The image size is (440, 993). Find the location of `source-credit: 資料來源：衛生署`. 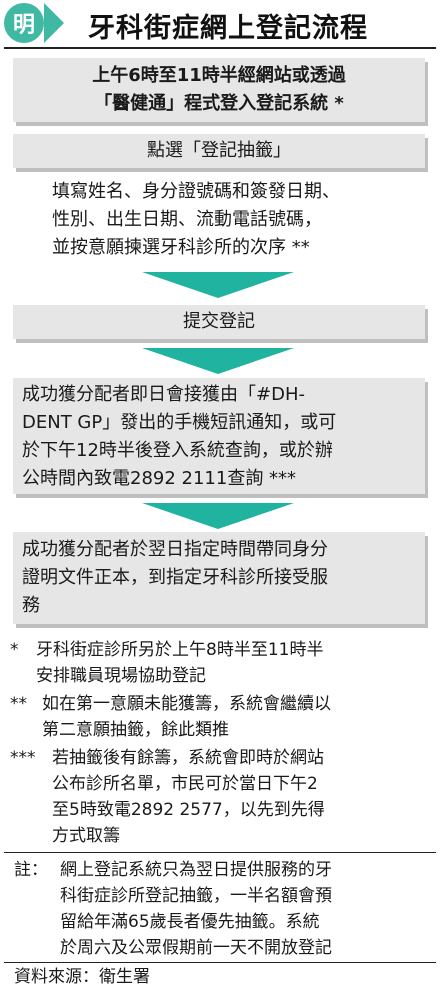

source-credit: 資料來源：衛生署 is located at coordinates (82, 977).